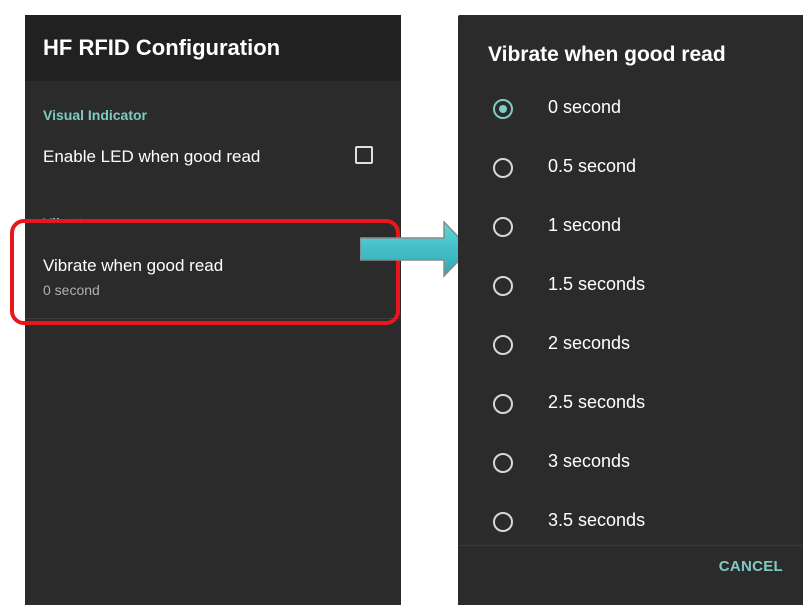 The width and height of the screenshot is (803, 605). I want to click on app-bar: HF RFID Configuration, so click(213, 48).